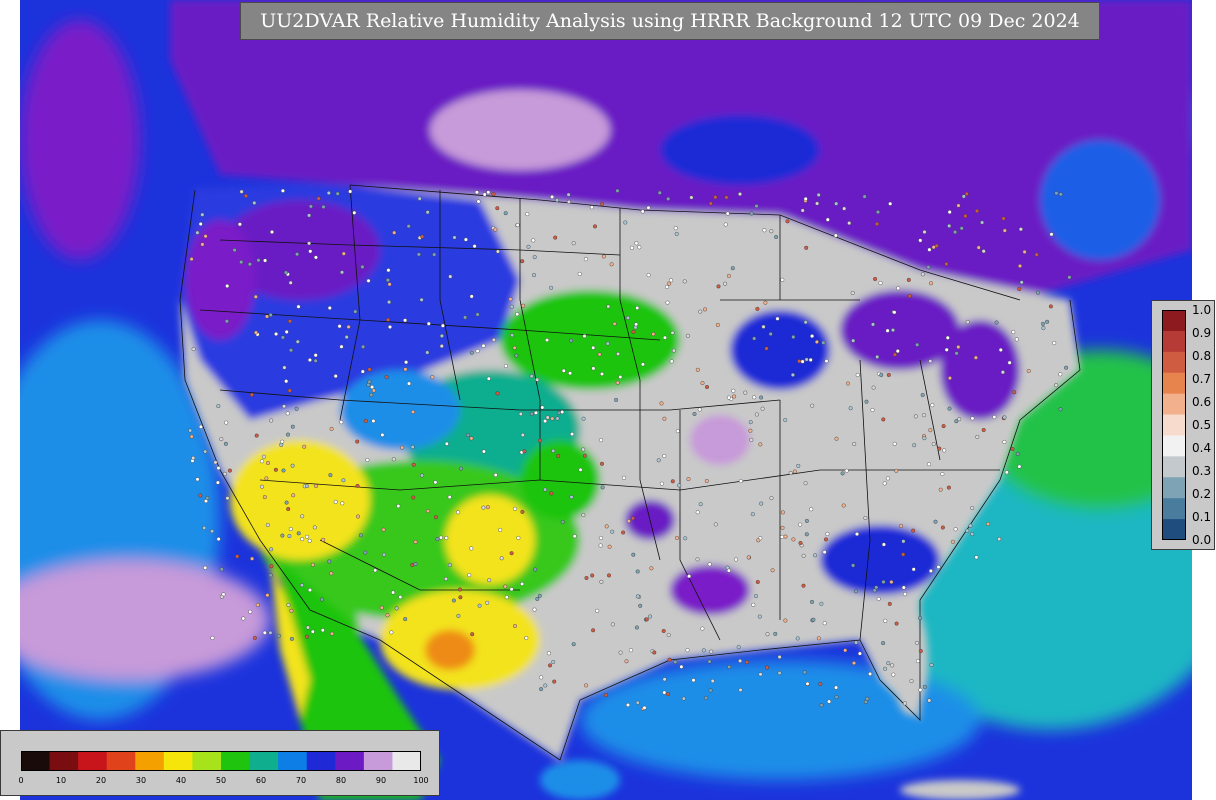 Image resolution: width=1216 pixels, height=800 pixels. What do you see at coordinates (1202, 494) in the screenshot?
I see `value-tick-label: 0.2` at bounding box center [1202, 494].